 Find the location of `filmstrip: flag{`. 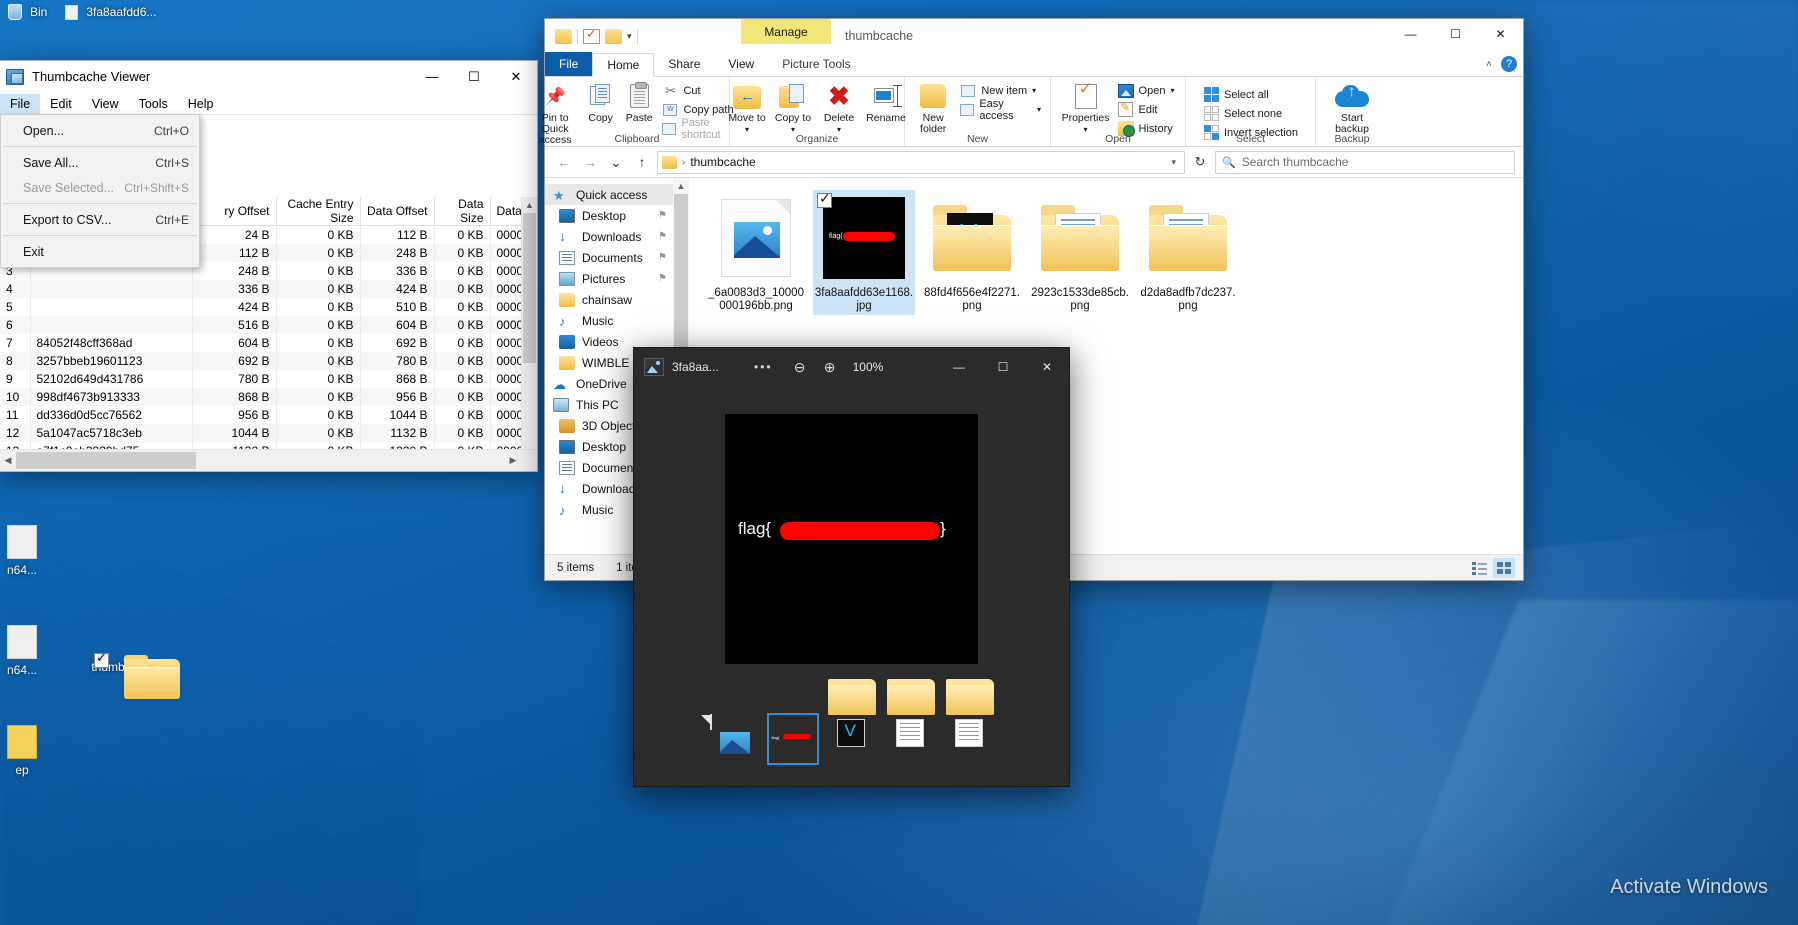

filmstrip: flag{ is located at coordinates (851, 732).